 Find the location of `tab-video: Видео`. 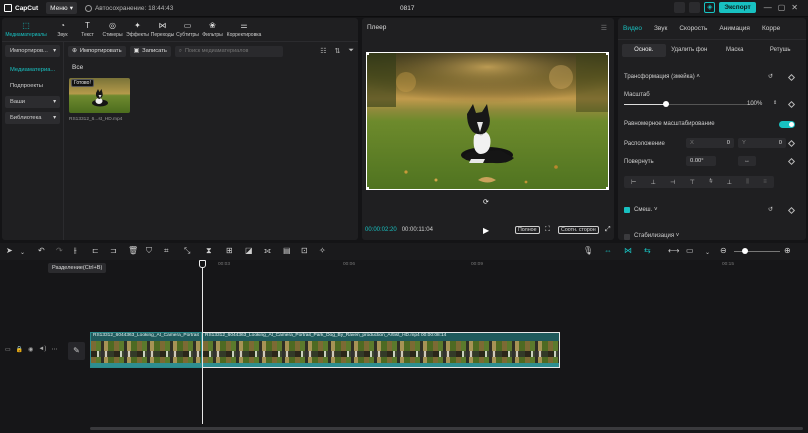

tab-video: Видео is located at coordinates (632, 28).